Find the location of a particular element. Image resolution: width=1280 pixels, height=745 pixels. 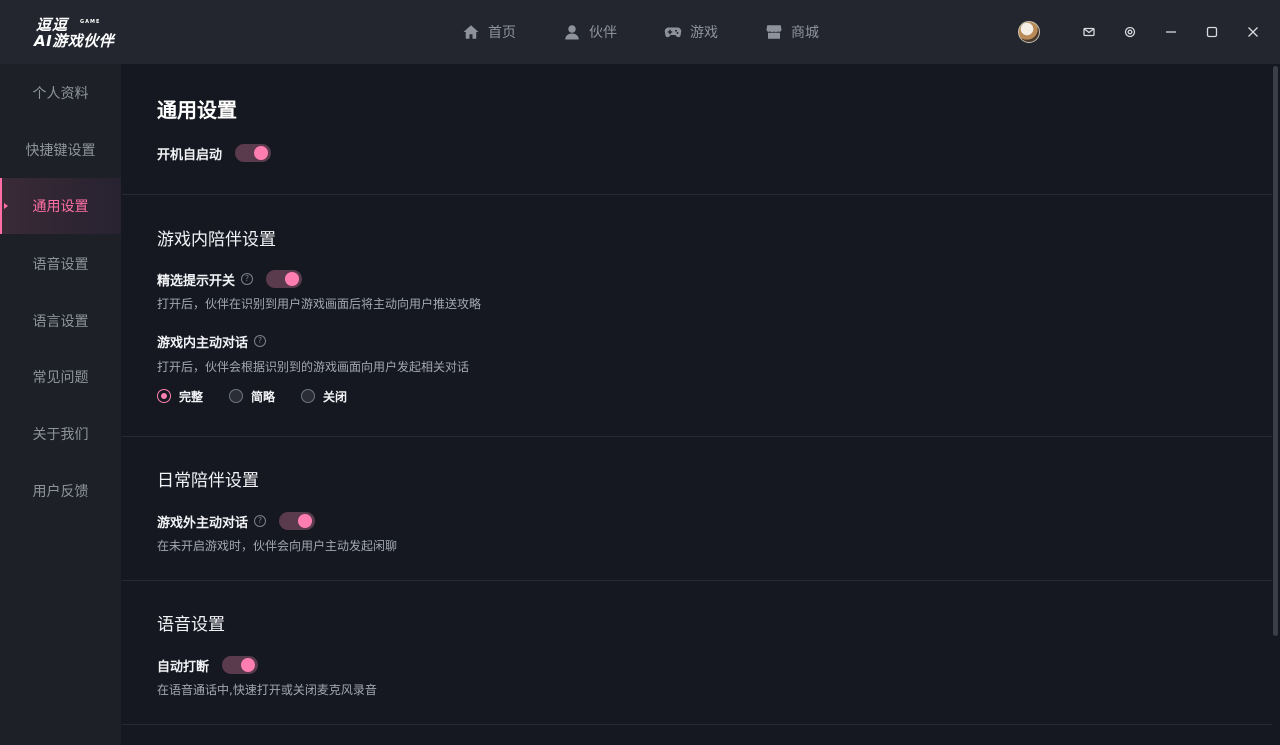

mail-button is located at coordinates (1089, 32).